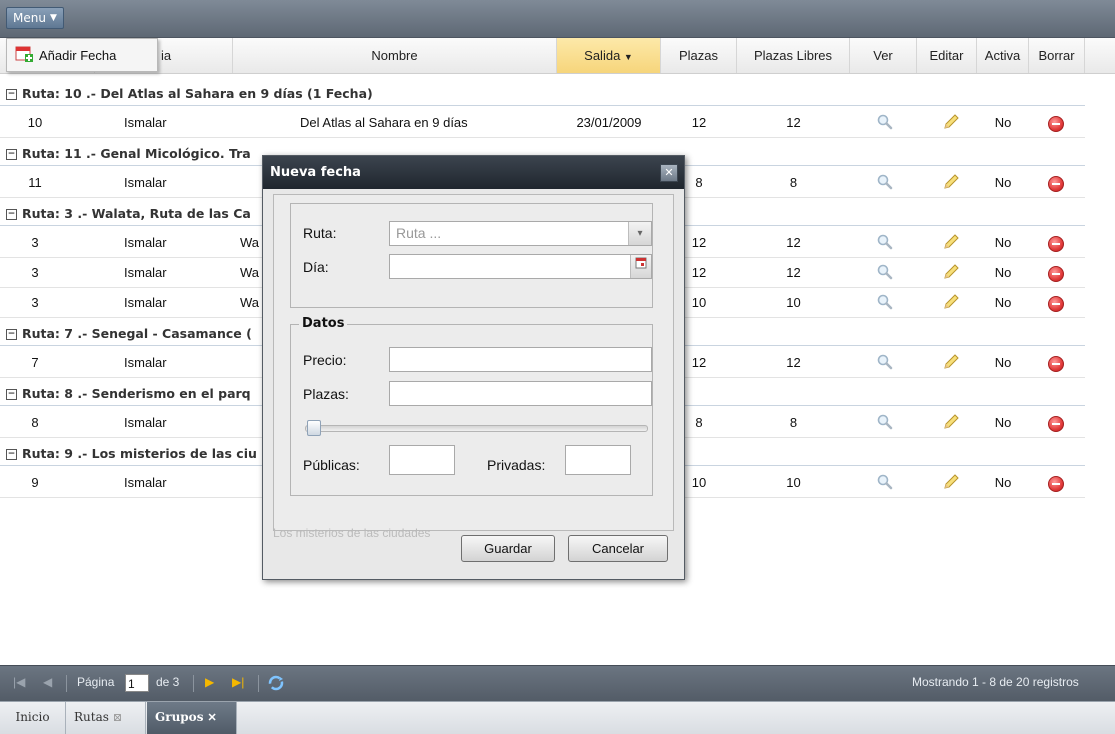 The height and width of the screenshot is (734, 1115). What do you see at coordinates (699, 55) in the screenshot?
I see `column-header-plazas: Plazas` at bounding box center [699, 55].